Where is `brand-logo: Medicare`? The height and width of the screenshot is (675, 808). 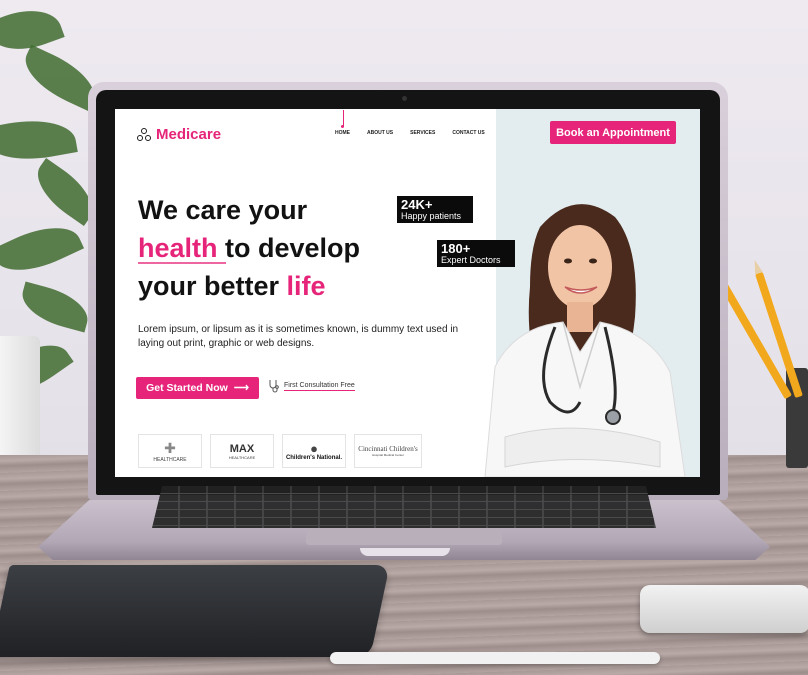 brand-logo: Medicare is located at coordinates (179, 134).